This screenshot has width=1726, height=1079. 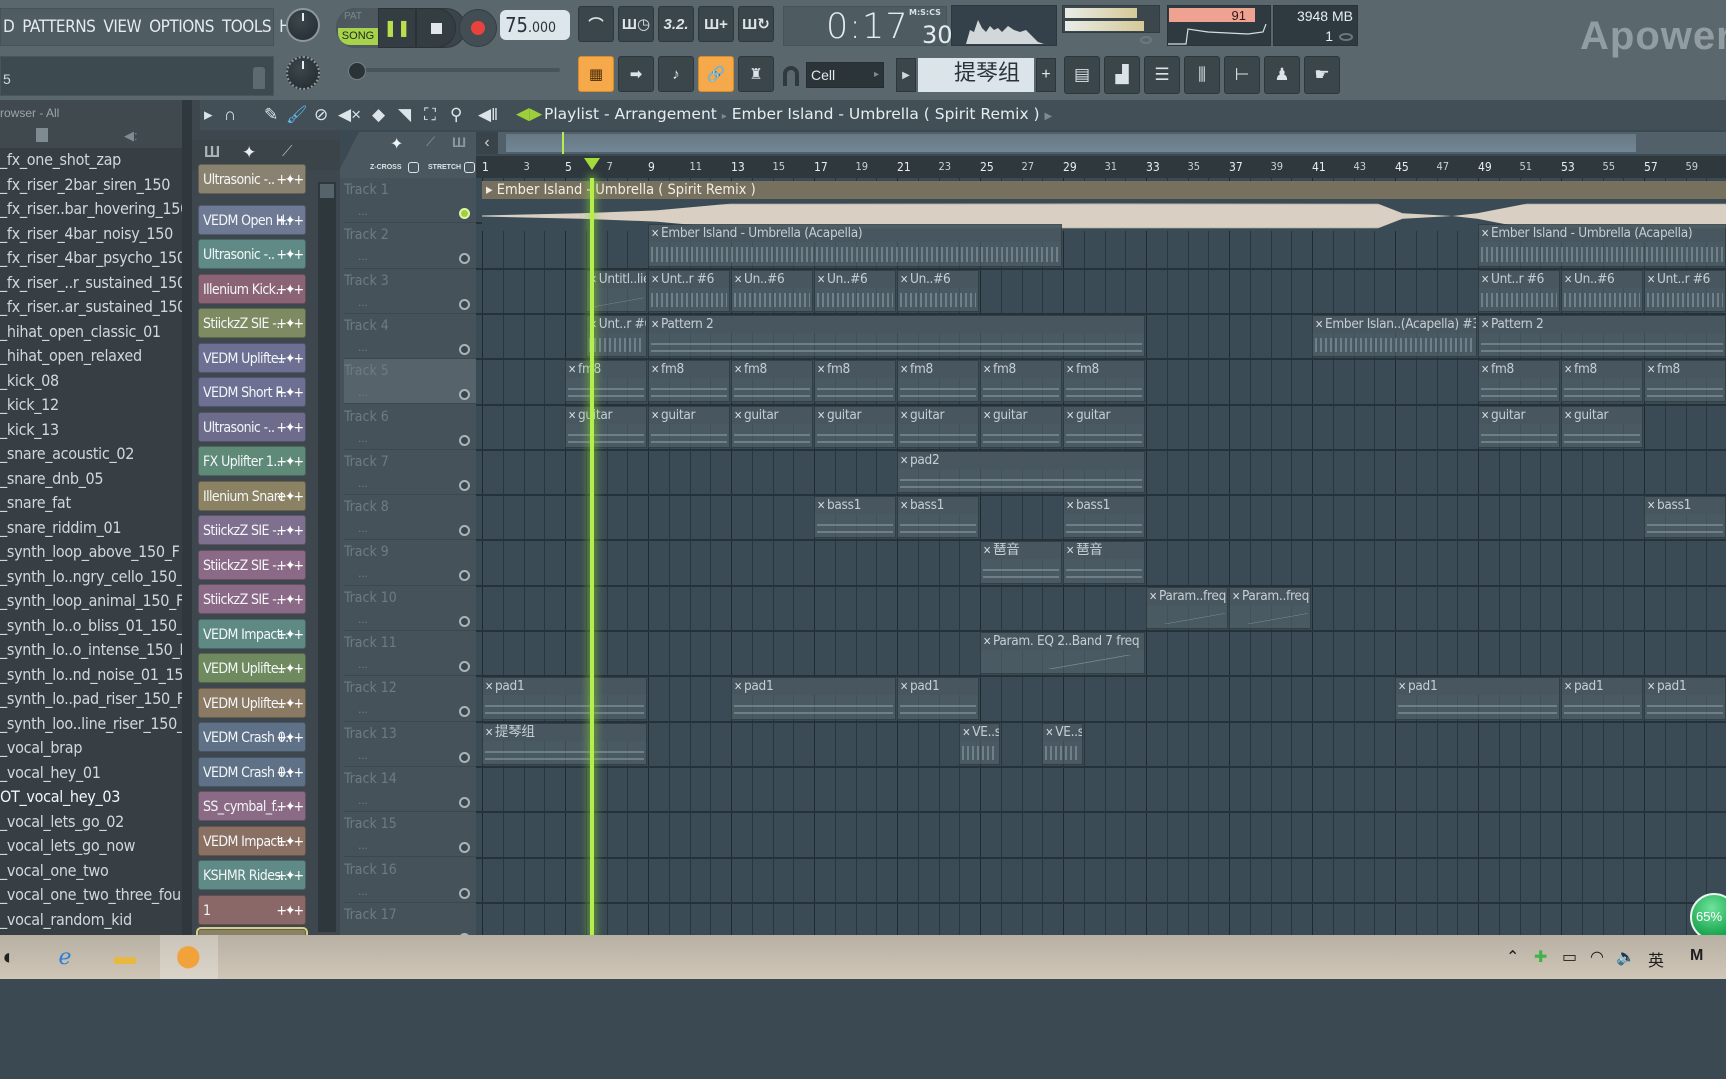 I want to click on taskbar-explorer: ▬, so click(x=125, y=957).